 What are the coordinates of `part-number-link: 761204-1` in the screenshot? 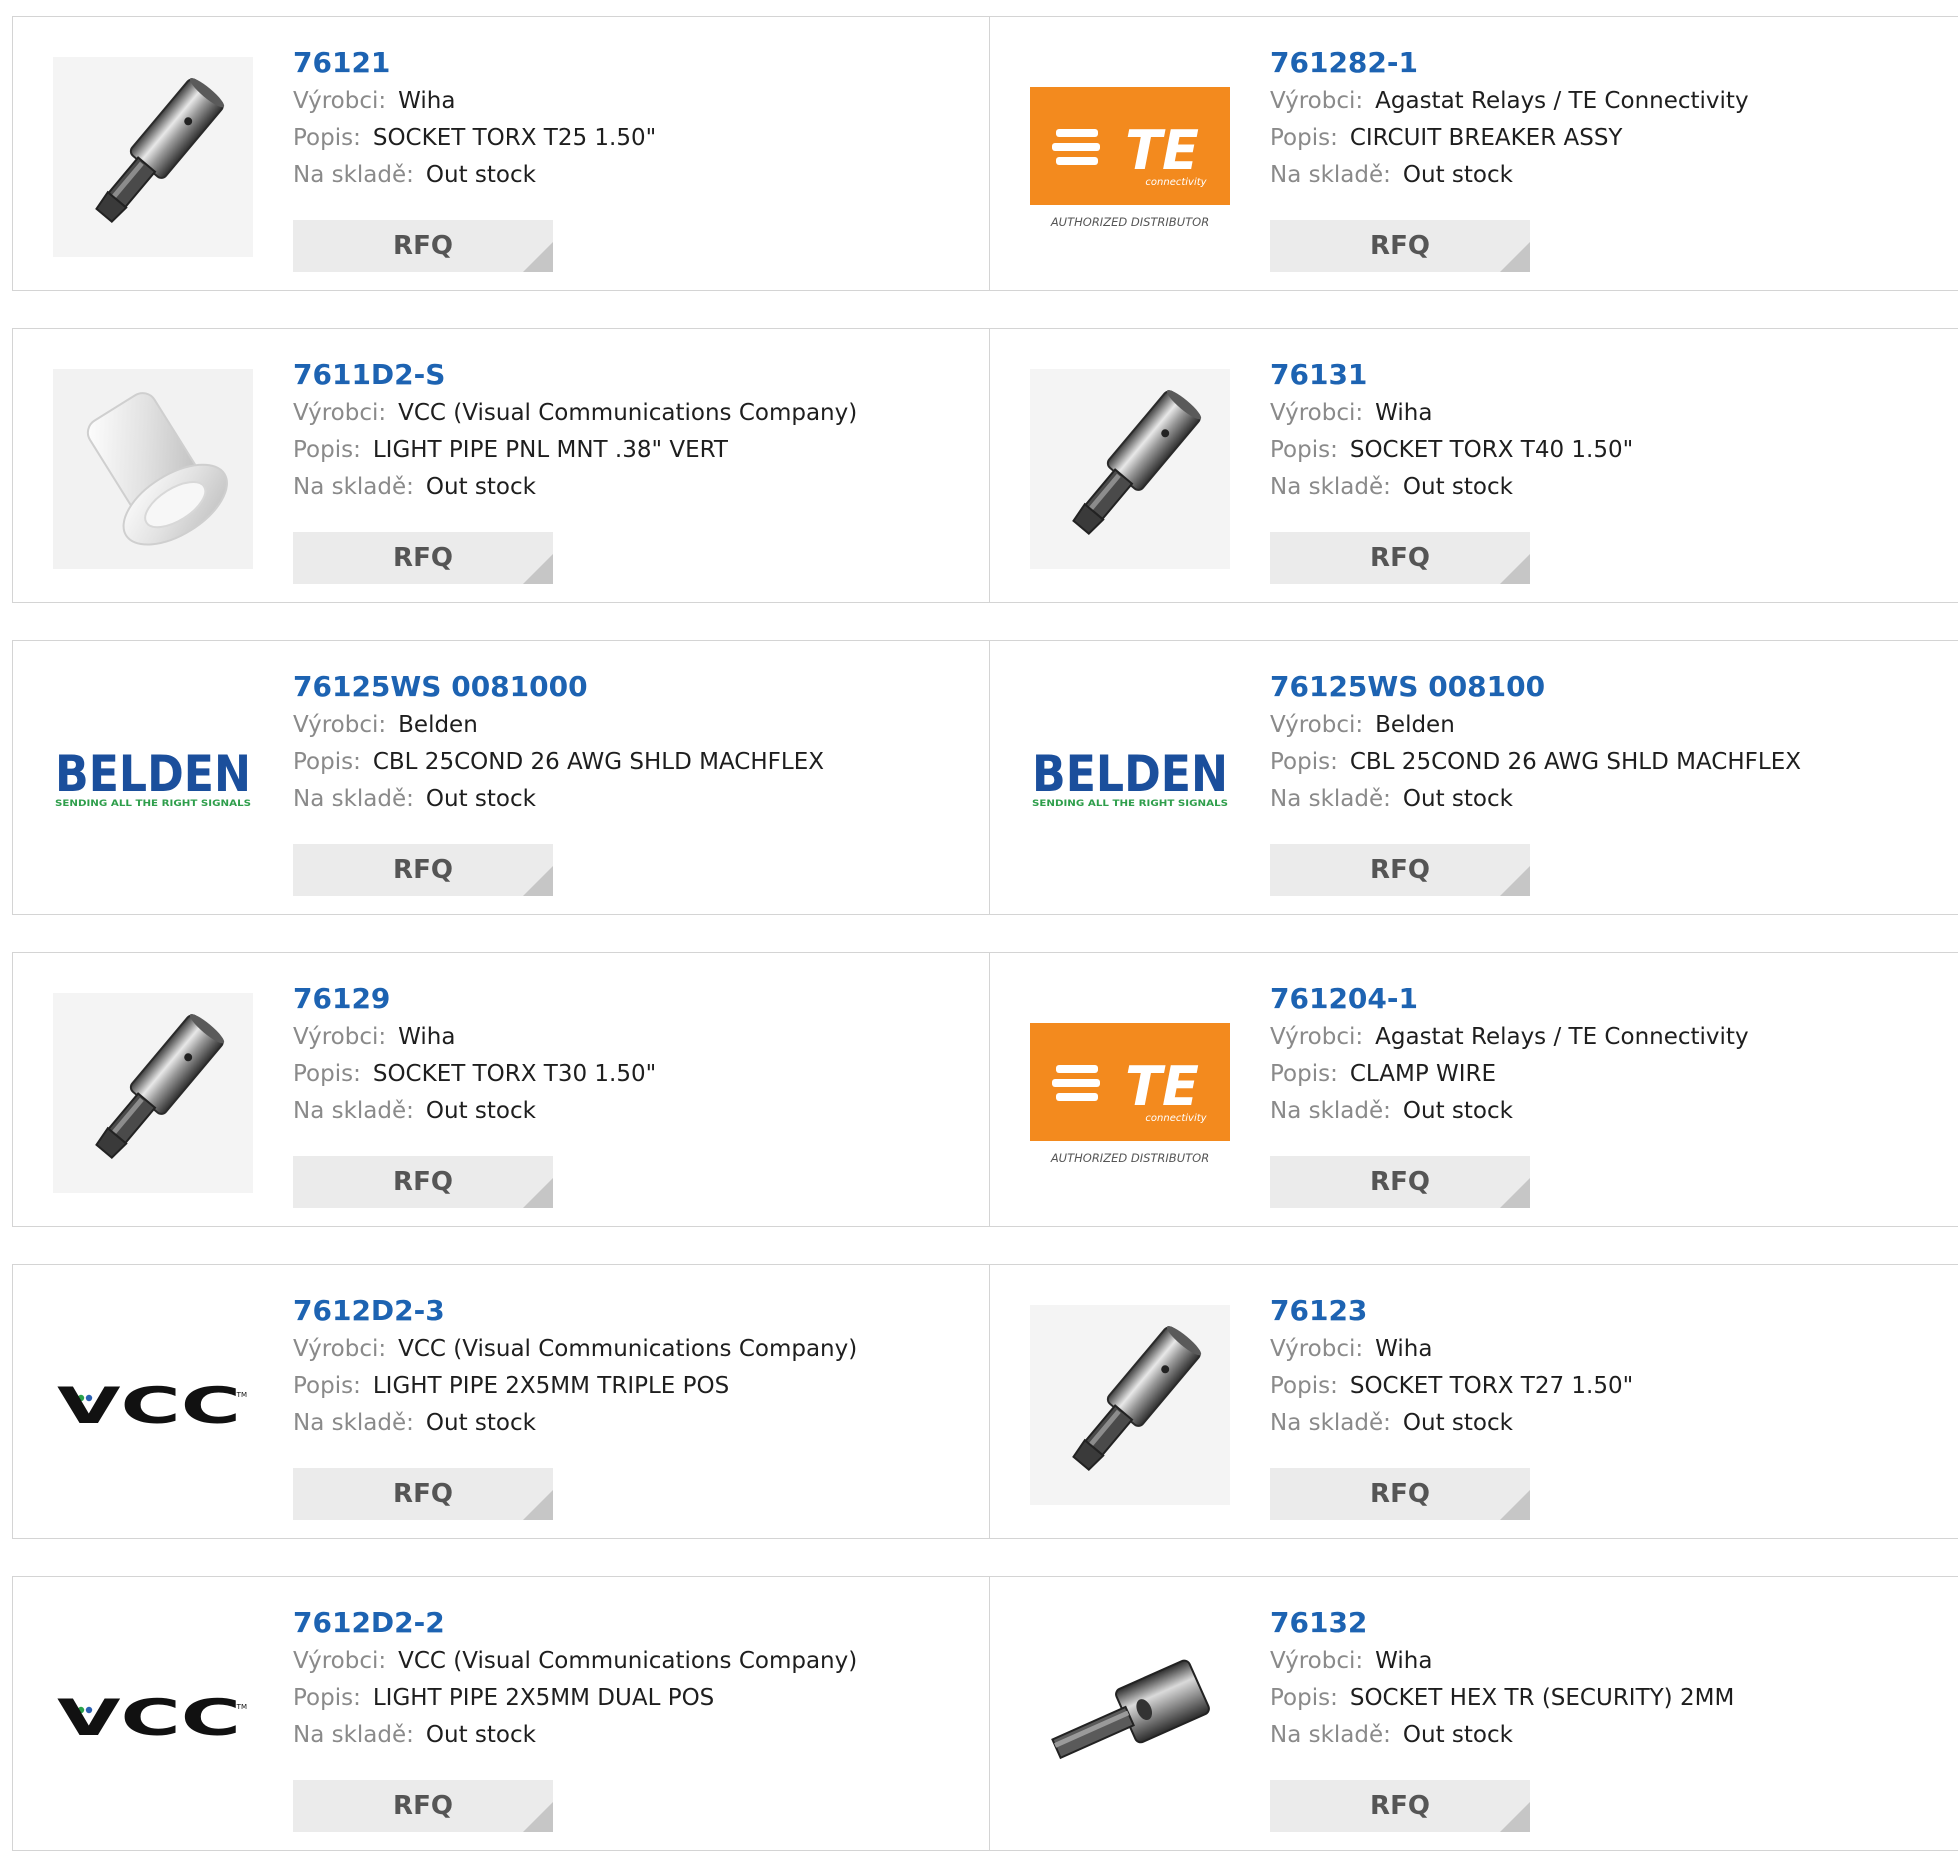 It's located at (1609, 1000).